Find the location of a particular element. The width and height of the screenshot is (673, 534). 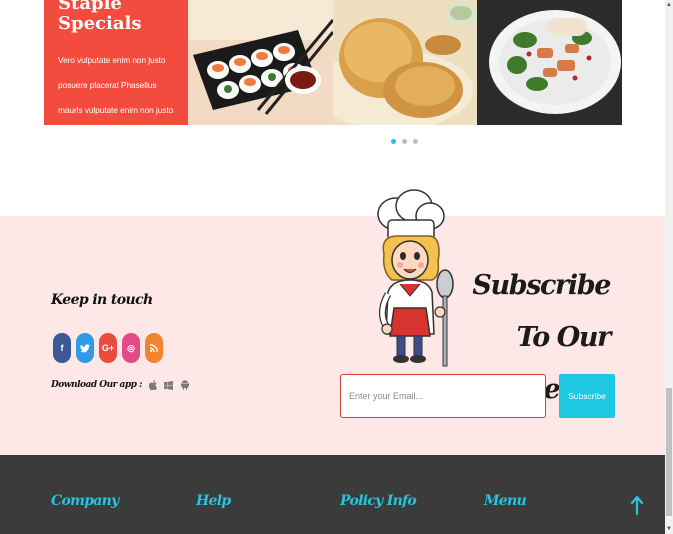

windows-icon is located at coordinates (169, 385).